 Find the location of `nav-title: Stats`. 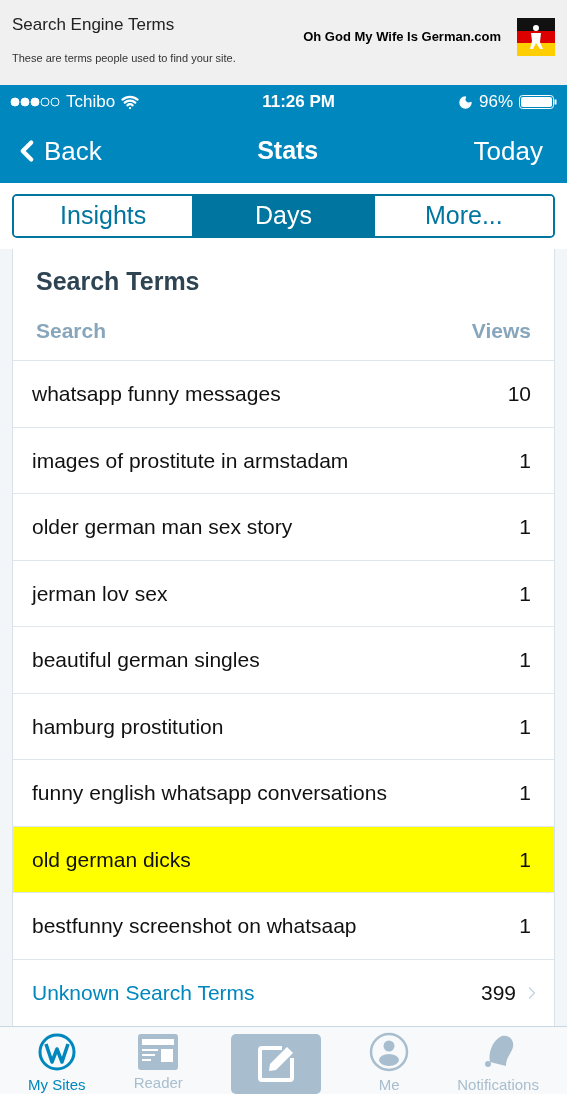

nav-title: Stats is located at coordinates (288, 151).